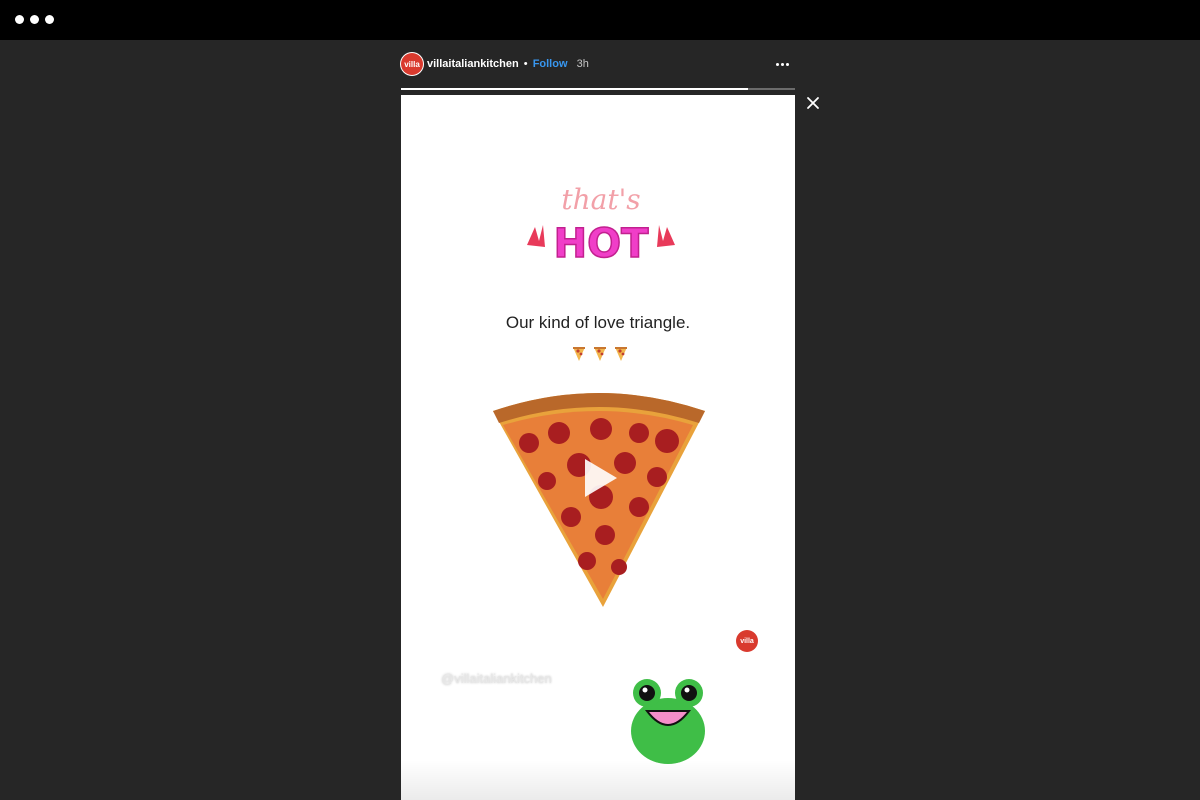  I want to click on window-menu-icon, so click(34, 19).